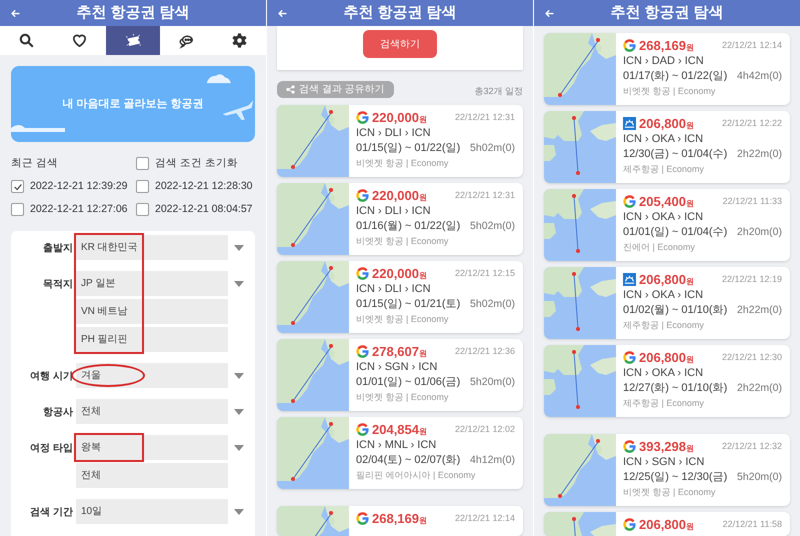  I want to click on flight-card: 268,169원 22/12/21 12:14, so click(400, 521).